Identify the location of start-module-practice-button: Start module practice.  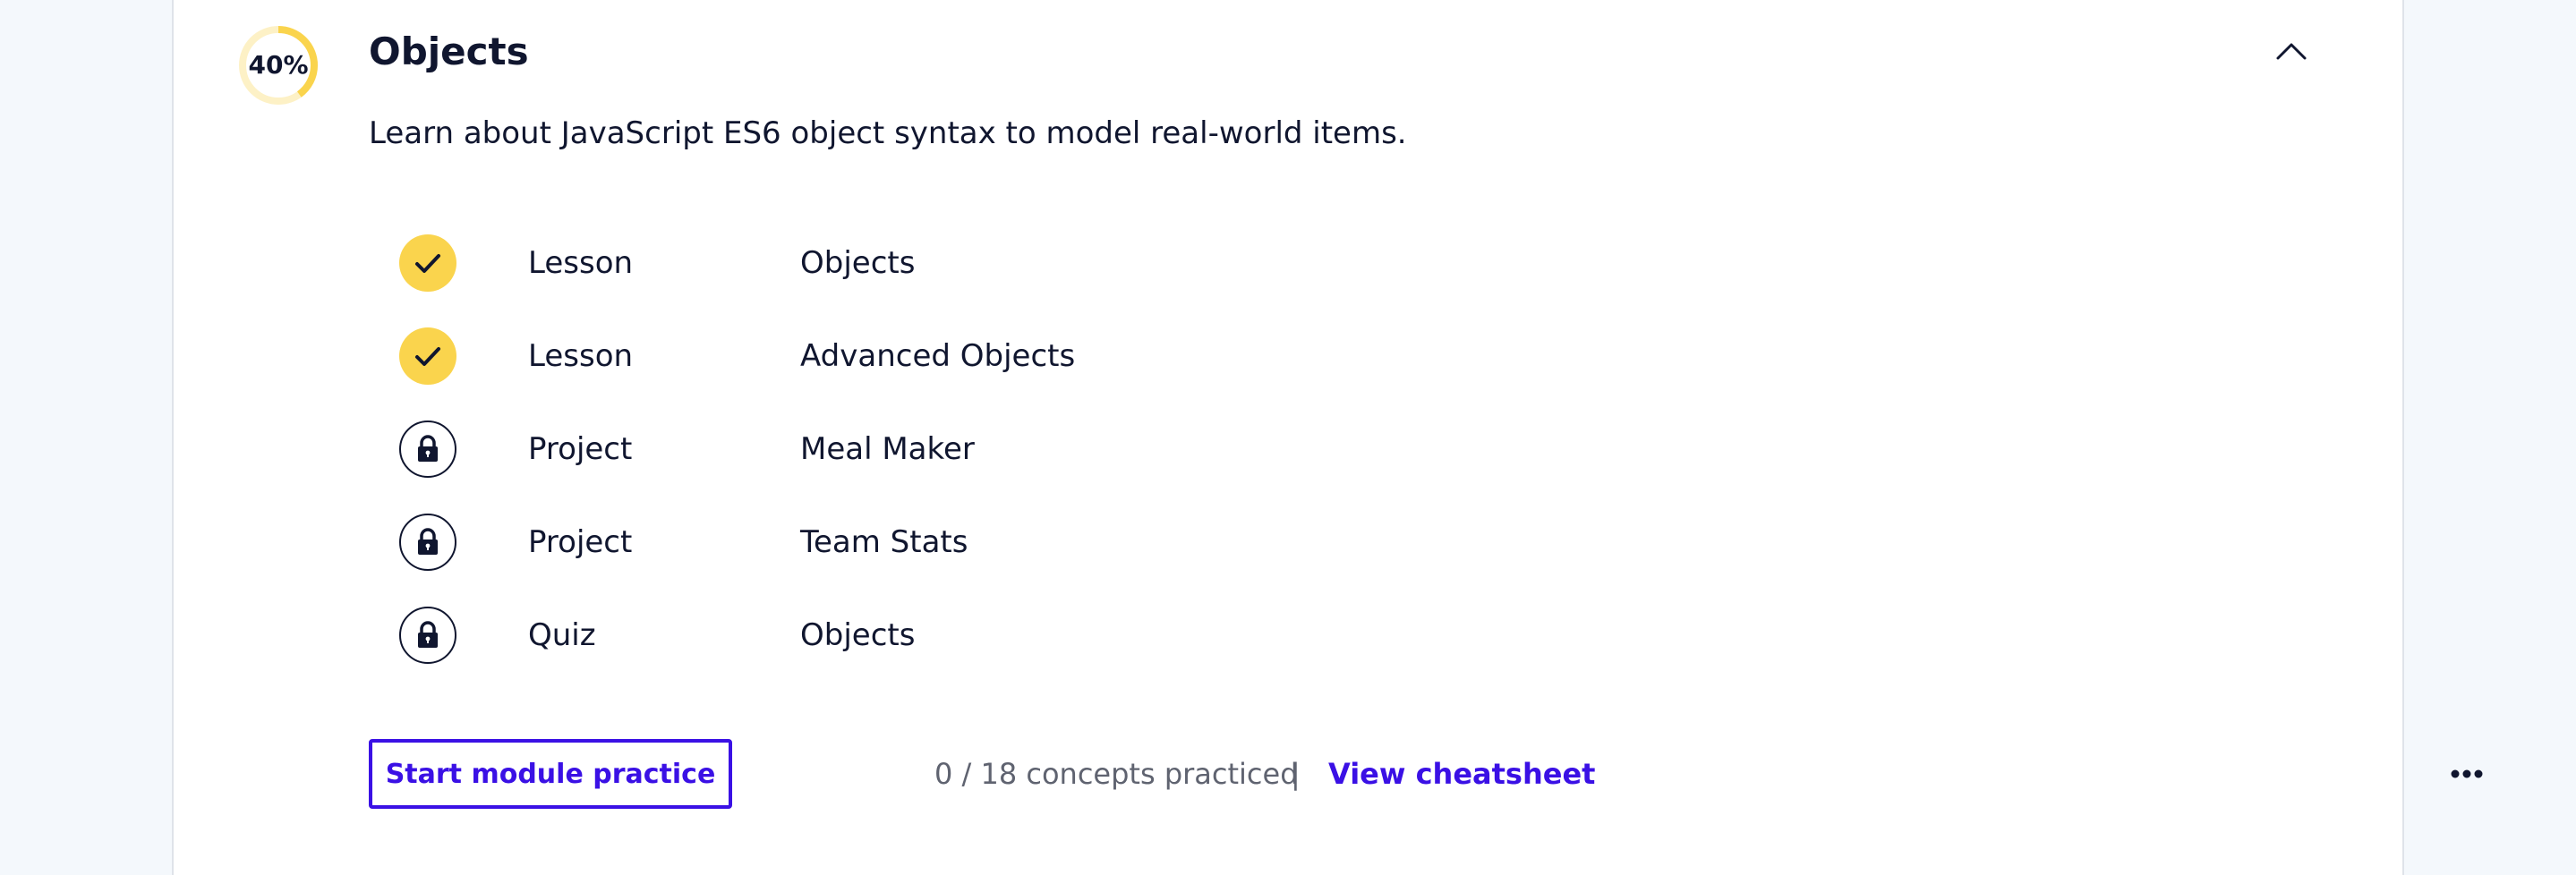
(550, 774).